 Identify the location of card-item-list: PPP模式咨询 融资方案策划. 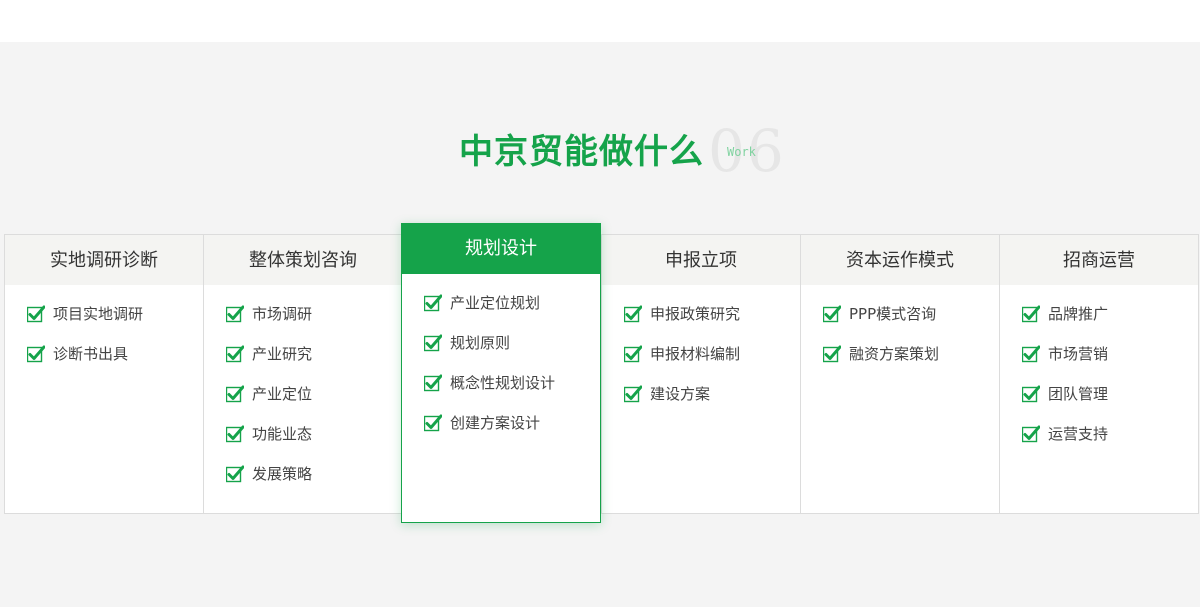
(900, 334).